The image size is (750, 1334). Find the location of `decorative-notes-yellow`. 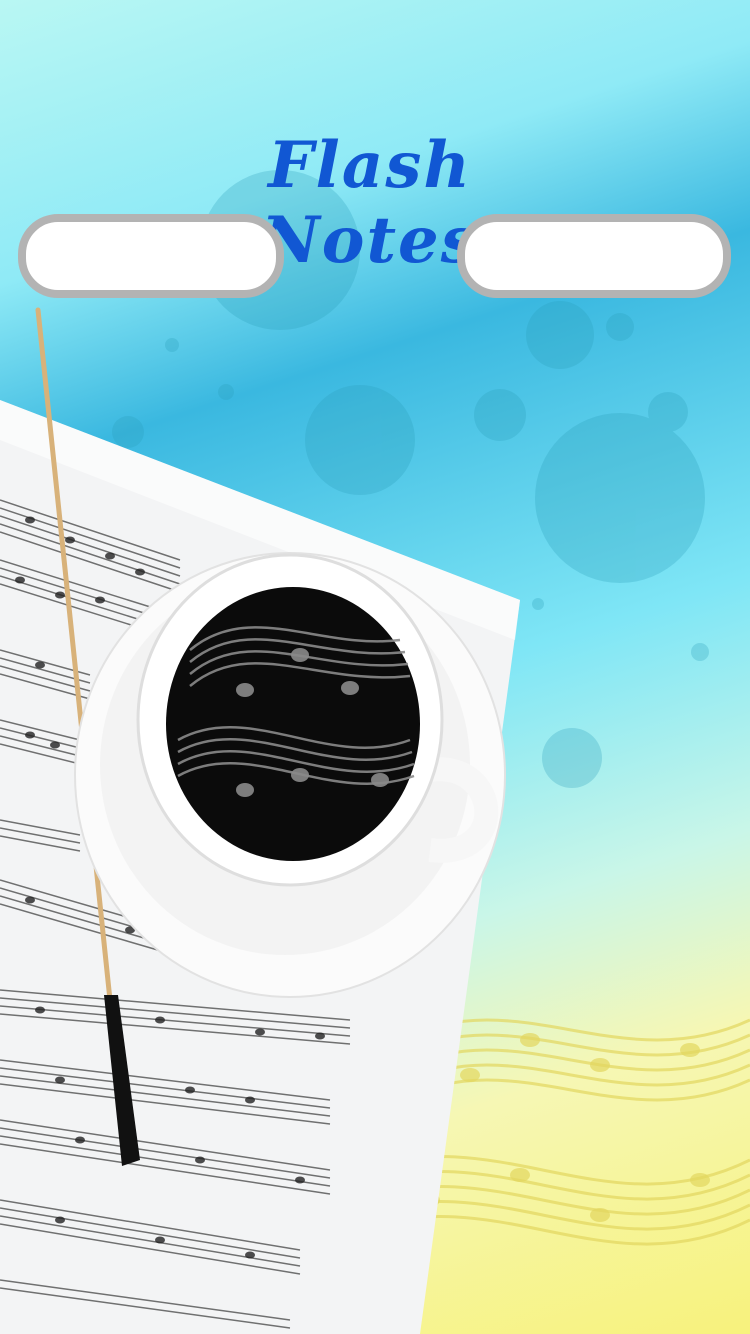

decorative-notes-yellow is located at coordinates (565, 1127).